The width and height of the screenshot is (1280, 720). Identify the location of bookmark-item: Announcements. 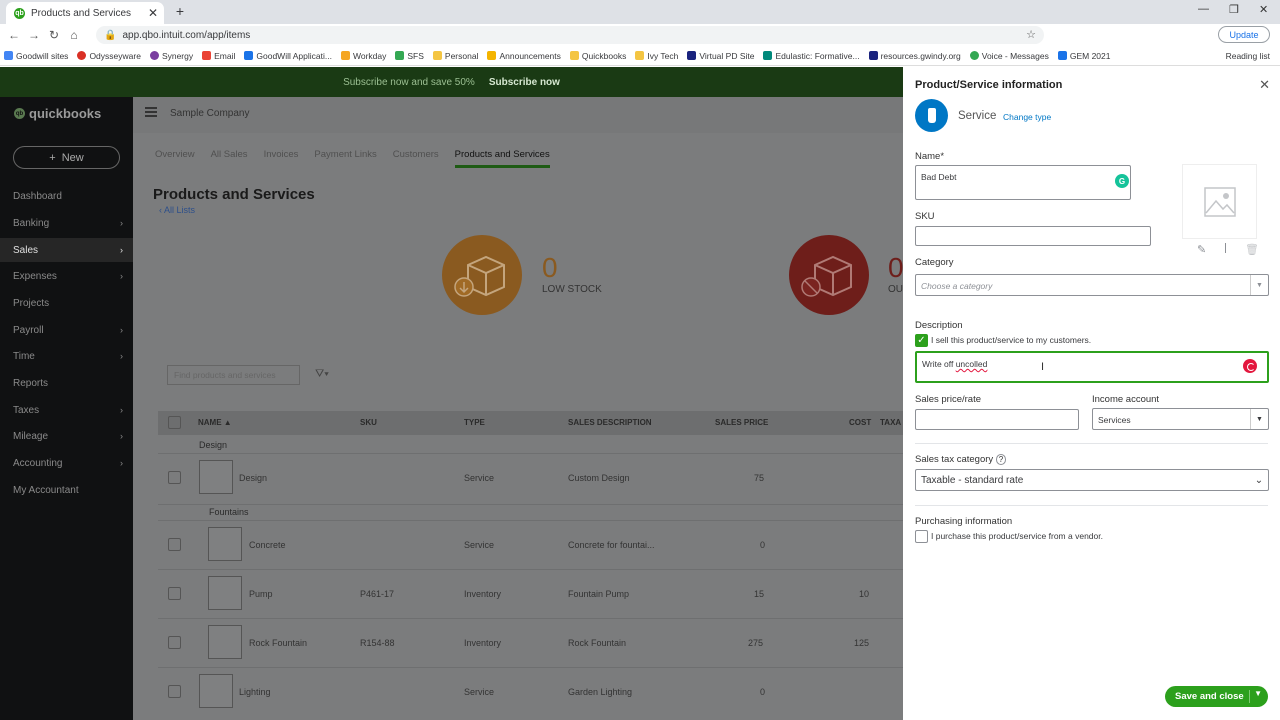
(524, 56).